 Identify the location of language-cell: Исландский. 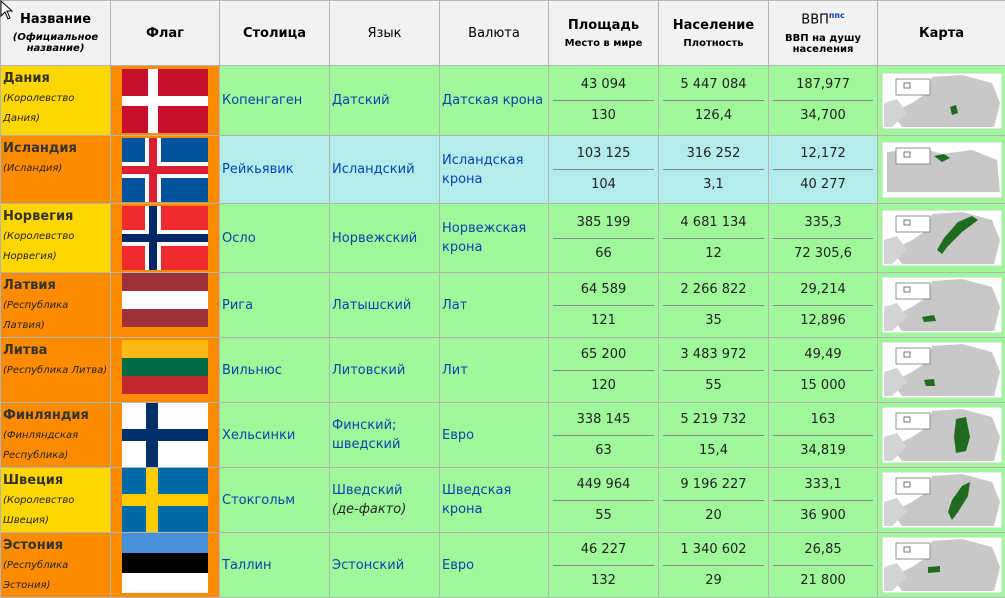
(385, 170).